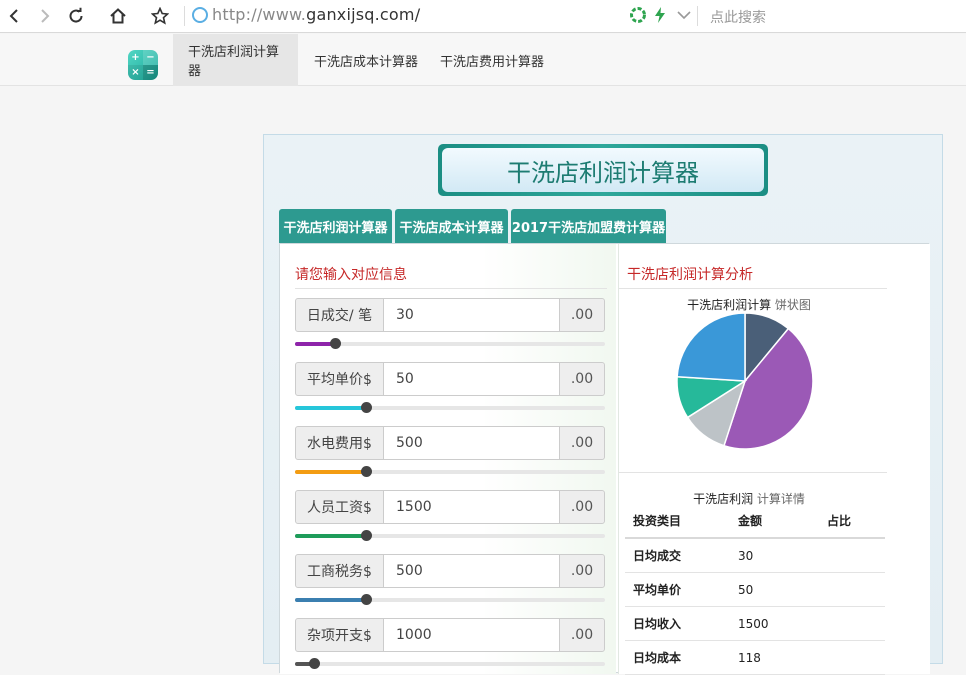  Describe the element at coordinates (657, 624) in the screenshot. I see `row-category: 日均收入` at that location.